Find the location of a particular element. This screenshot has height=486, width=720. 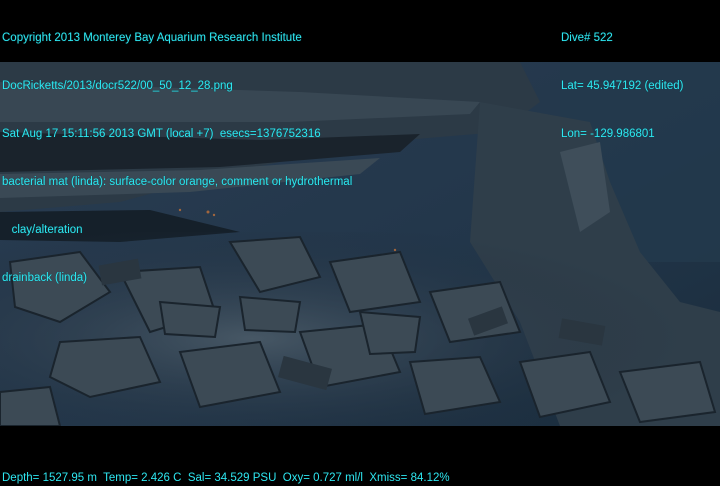

annotation-line-2: clay/alteration is located at coordinates (42, 230).